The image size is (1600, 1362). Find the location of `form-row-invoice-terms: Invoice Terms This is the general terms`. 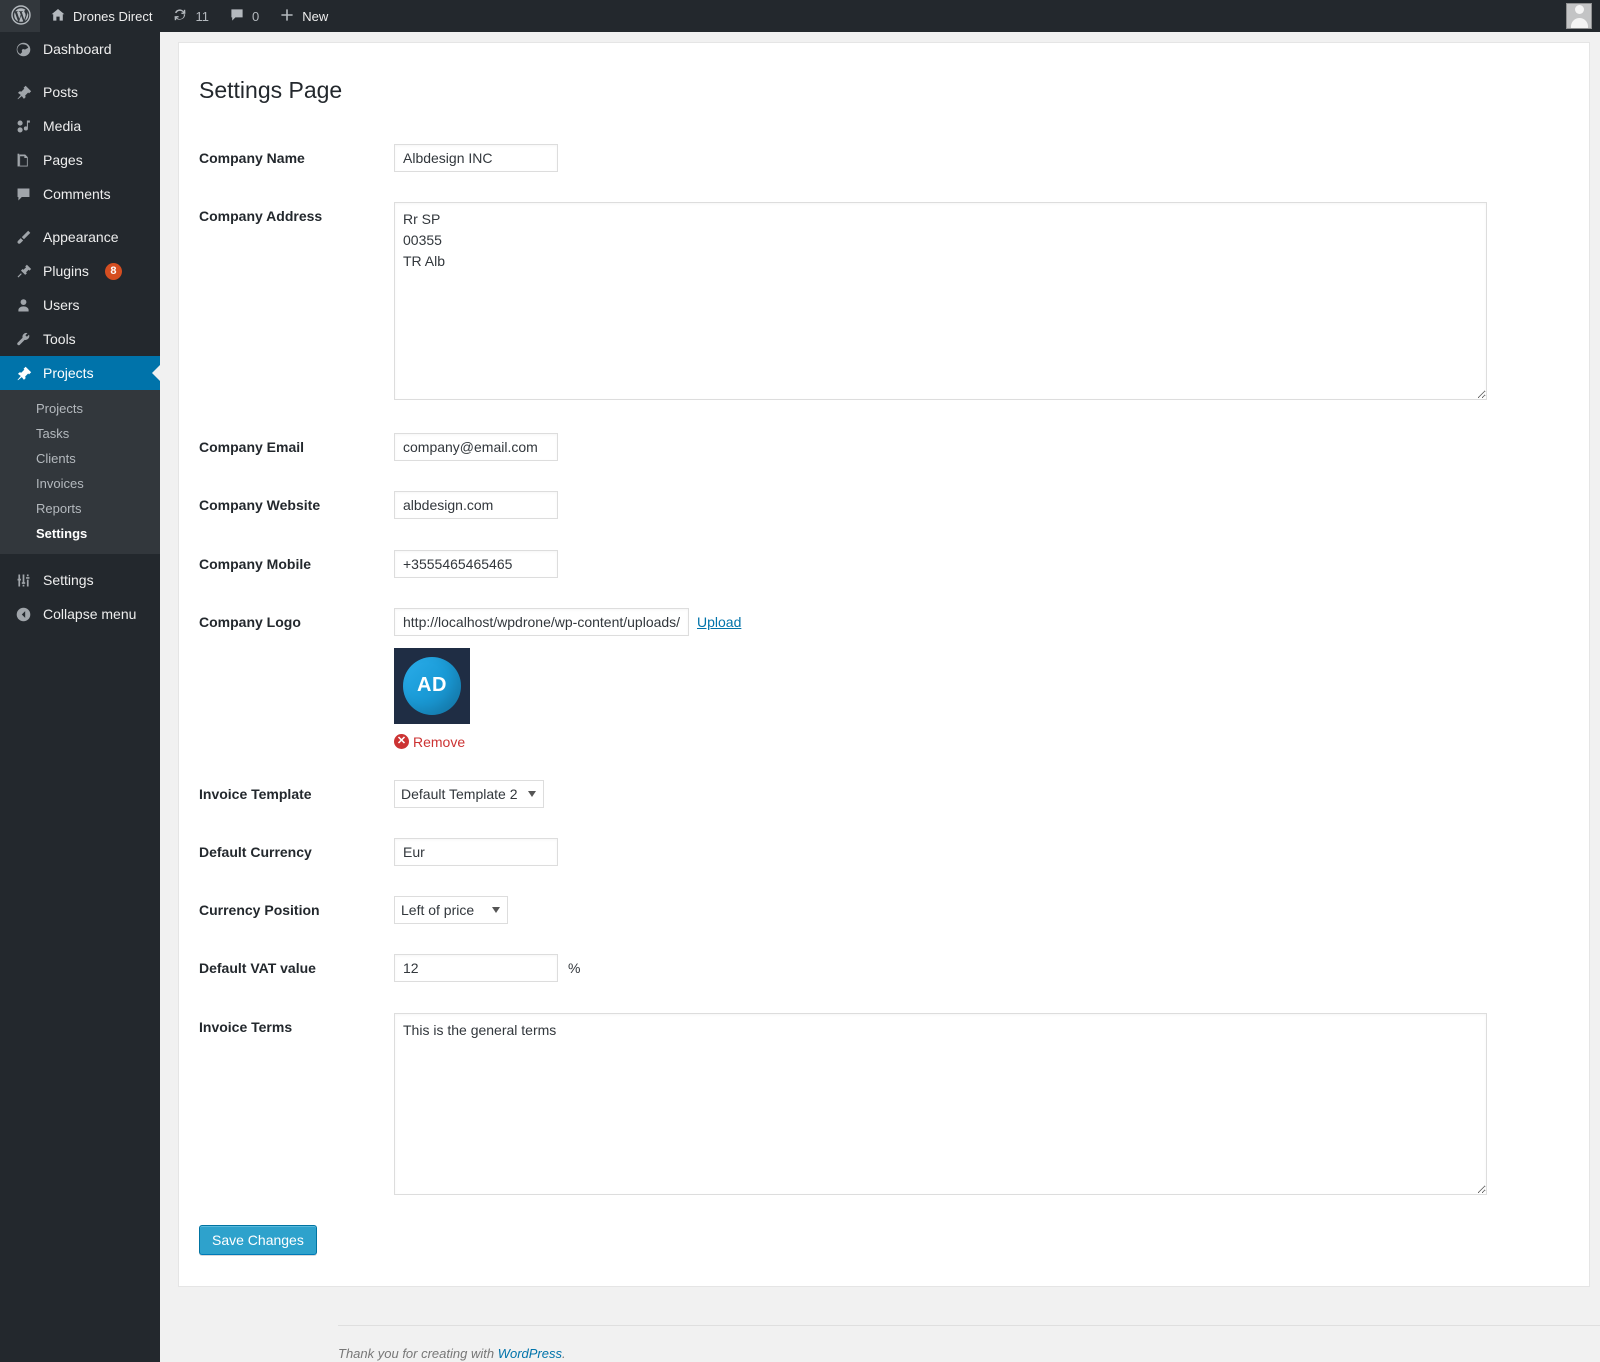

form-row-invoice-terms: Invoice Terms This is the general terms is located at coordinates (884, 1105).